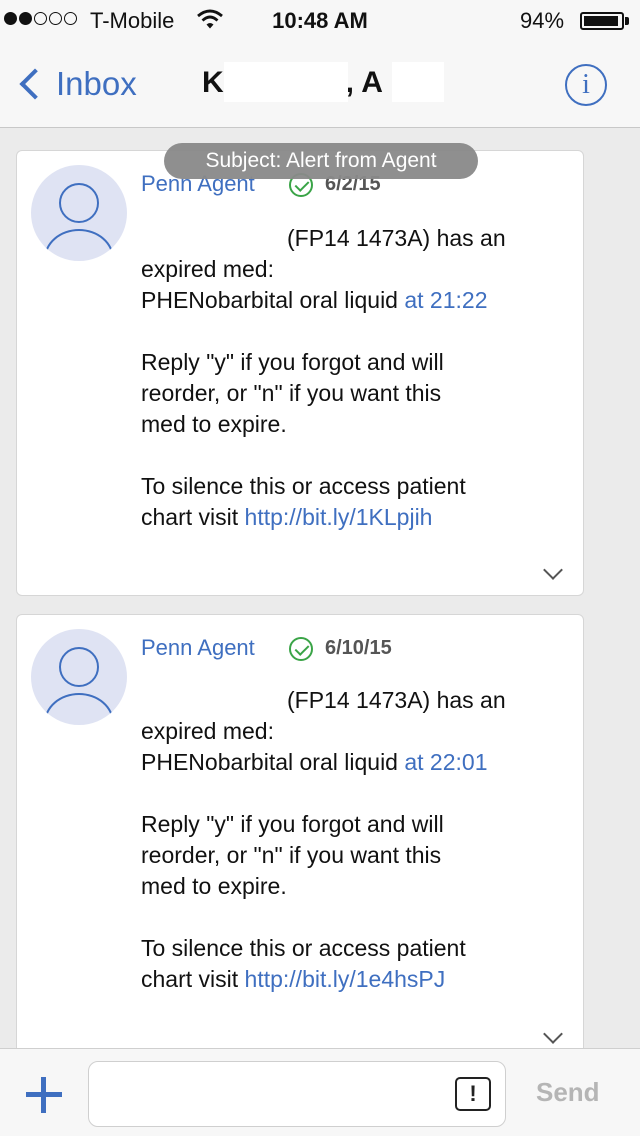 The height and width of the screenshot is (1136, 640). I want to click on add-attachment-button, so click(44, 1095).